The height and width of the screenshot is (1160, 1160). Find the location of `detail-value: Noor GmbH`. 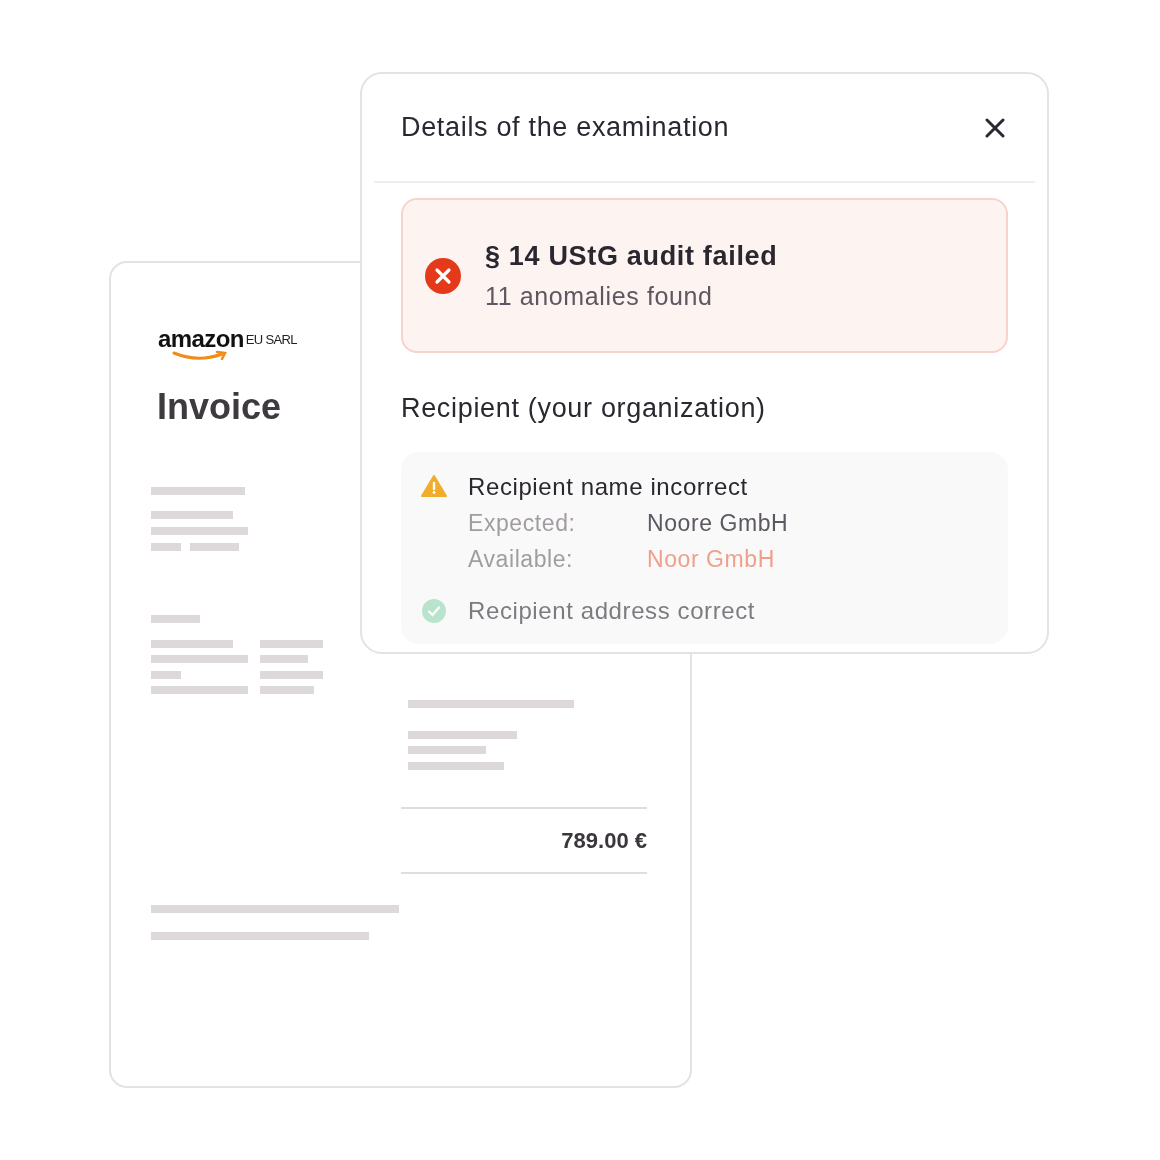

detail-value: Noor GmbH is located at coordinates (711, 559).